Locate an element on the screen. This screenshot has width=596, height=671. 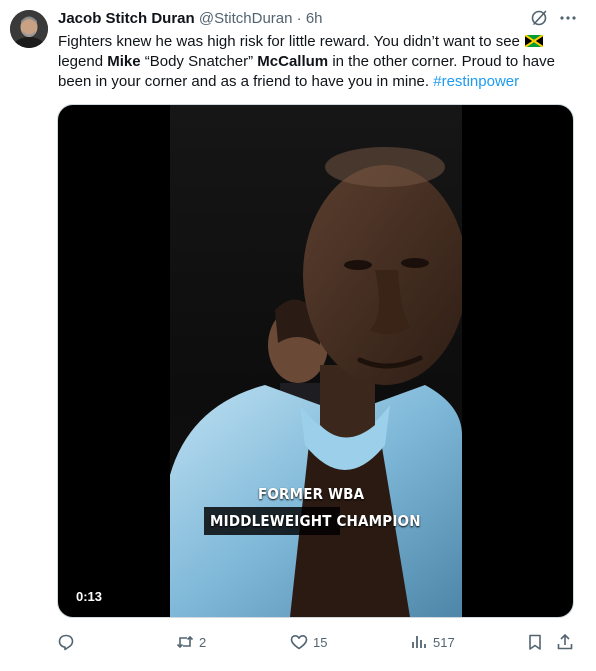
views-count: 517 is located at coordinates (444, 642).